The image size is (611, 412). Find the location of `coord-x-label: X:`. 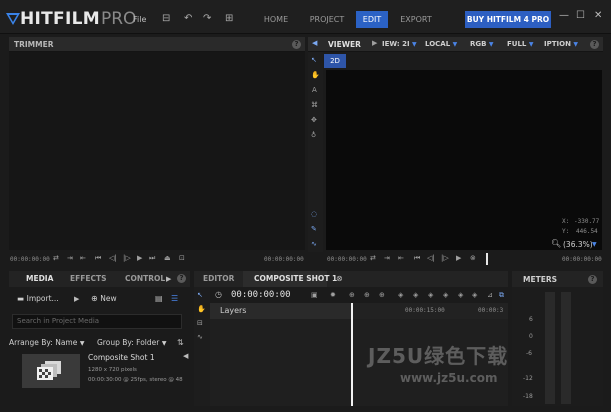

coord-x-label: X: is located at coordinates (566, 221).